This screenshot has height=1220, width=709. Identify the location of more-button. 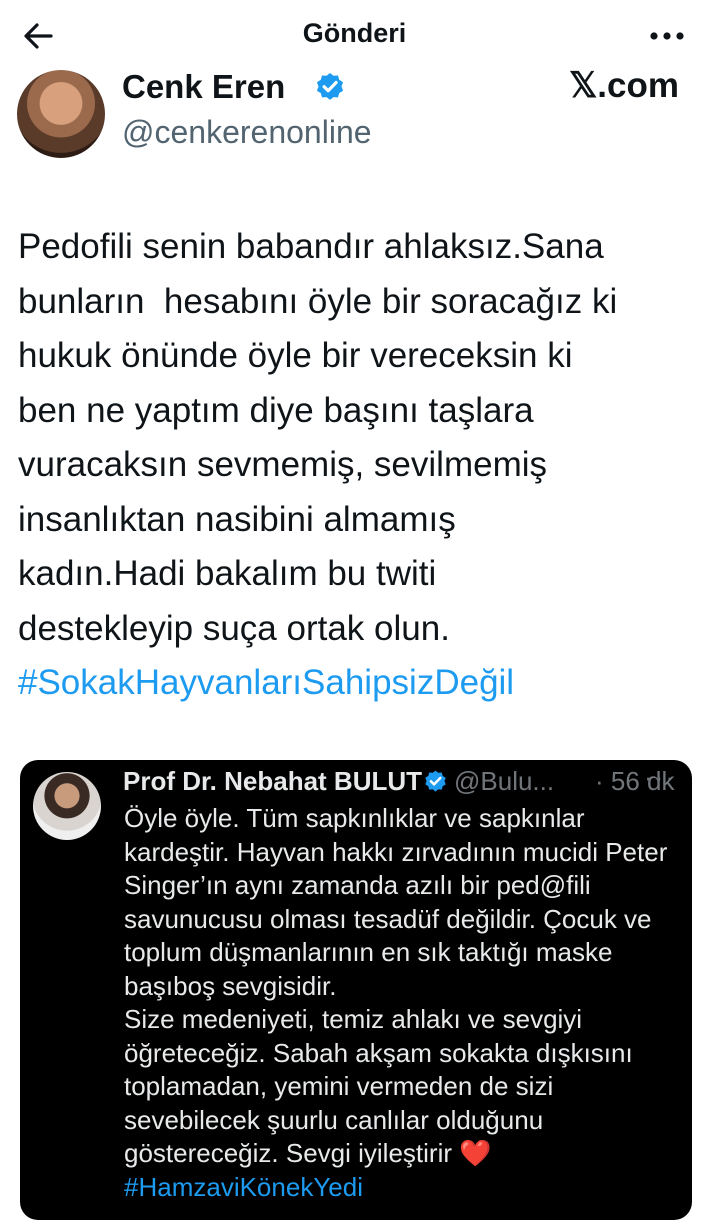
(667, 36).